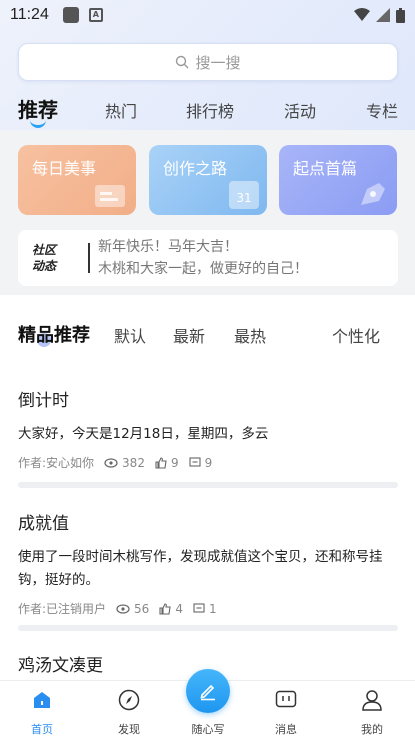  Describe the element at coordinates (54, 334) in the screenshot. I see `subtab-featured: 精品推荐` at that location.